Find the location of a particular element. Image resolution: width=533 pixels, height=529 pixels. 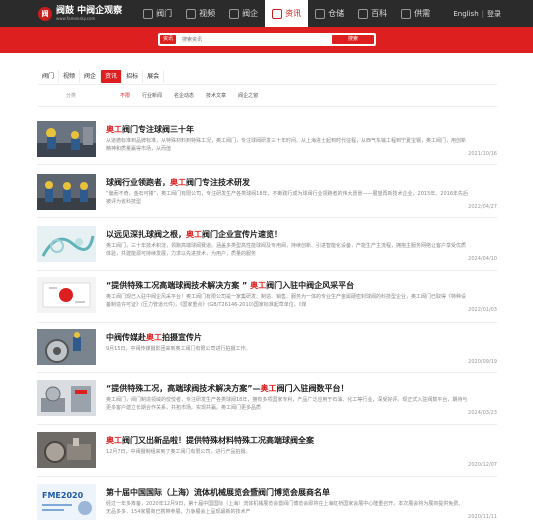

filter-all: 不限 is located at coordinates (125, 95).